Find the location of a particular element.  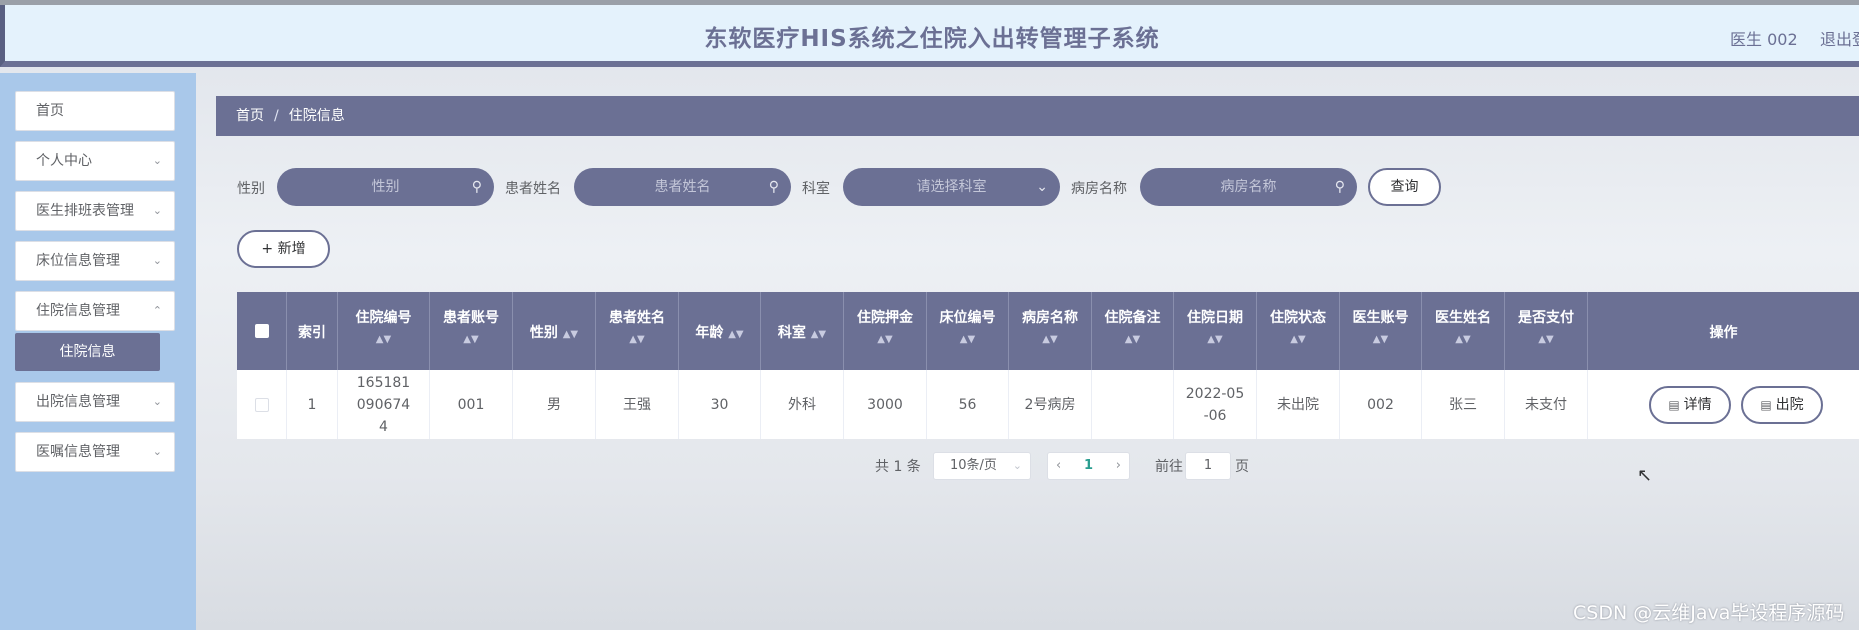

col-age: 年龄 ▲▼ is located at coordinates (720, 331).